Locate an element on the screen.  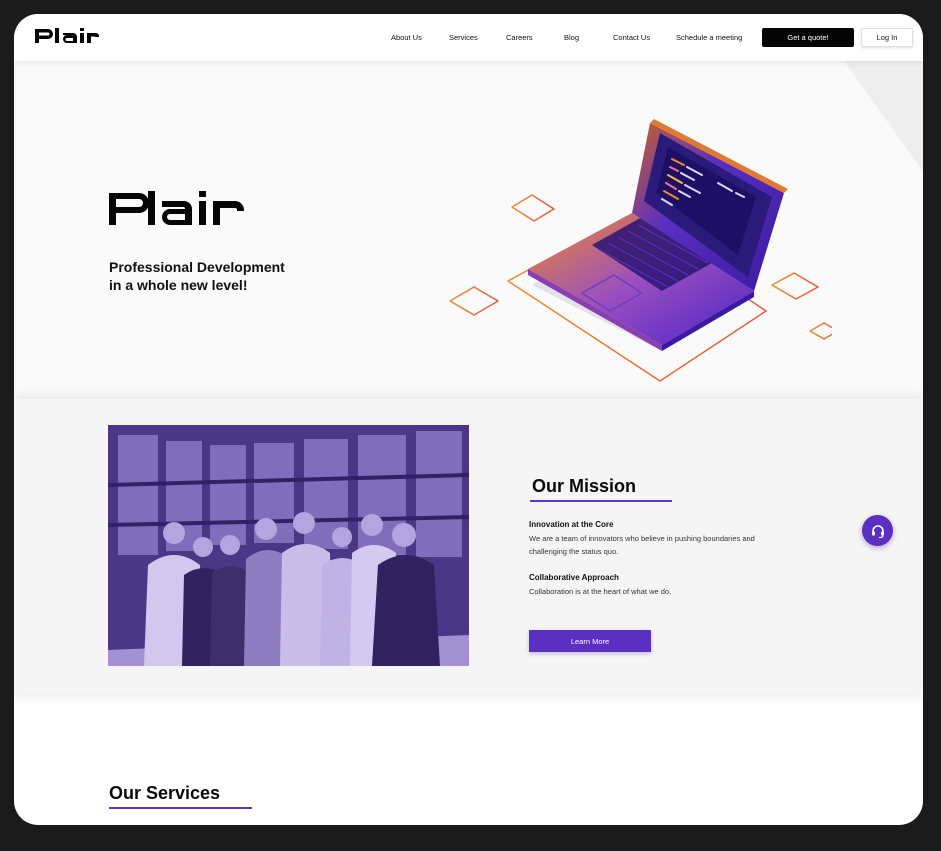
mission-item-title: Collaborative Approach is located at coordinates (574, 577).